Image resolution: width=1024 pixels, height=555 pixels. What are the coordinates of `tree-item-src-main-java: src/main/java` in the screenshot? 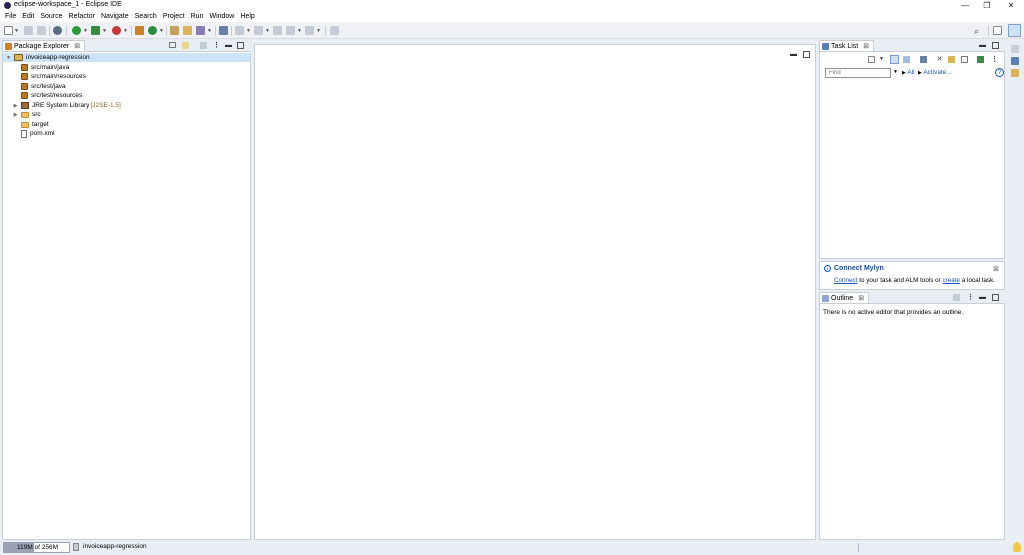 It's located at (41, 67).